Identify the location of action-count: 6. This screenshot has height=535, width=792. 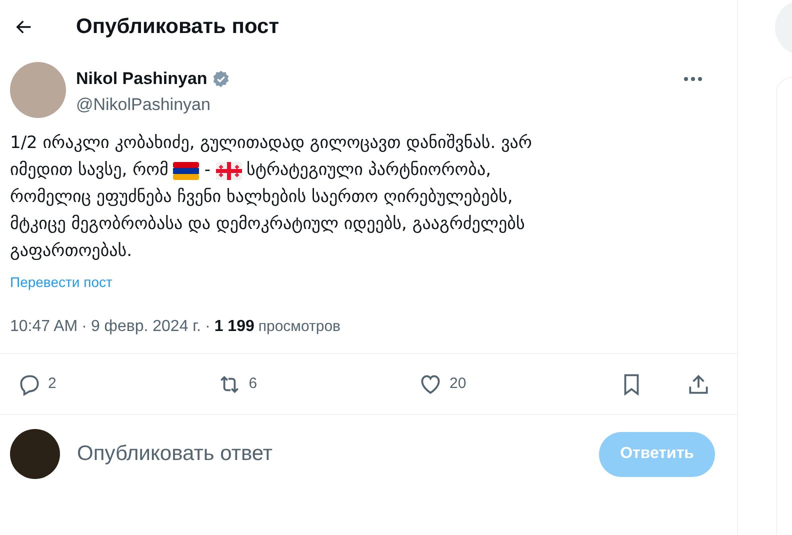
(253, 384).